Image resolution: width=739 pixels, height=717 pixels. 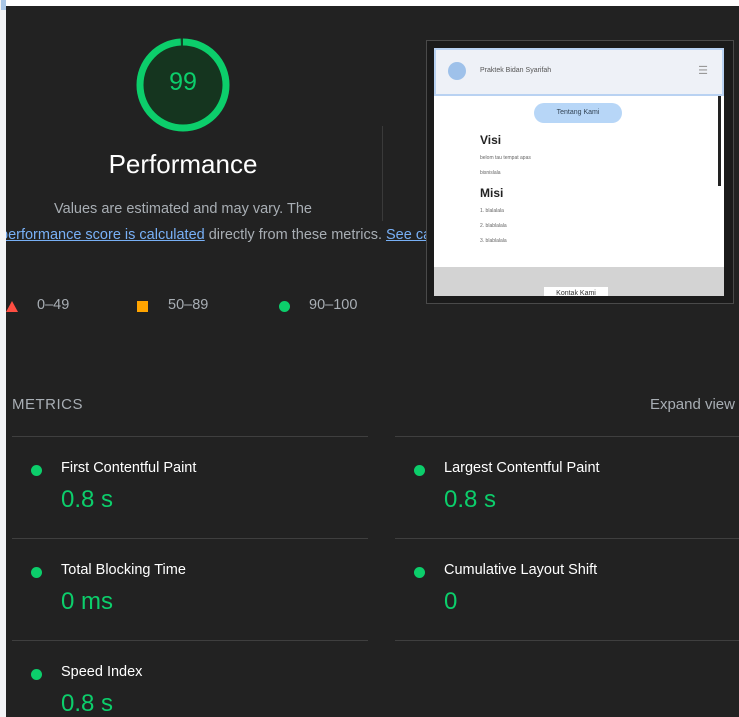 What do you see at coordinates (123, 570) in the screenshot?
I see `metric-name: Total Blocking Time` at bounding box center [123, 570].